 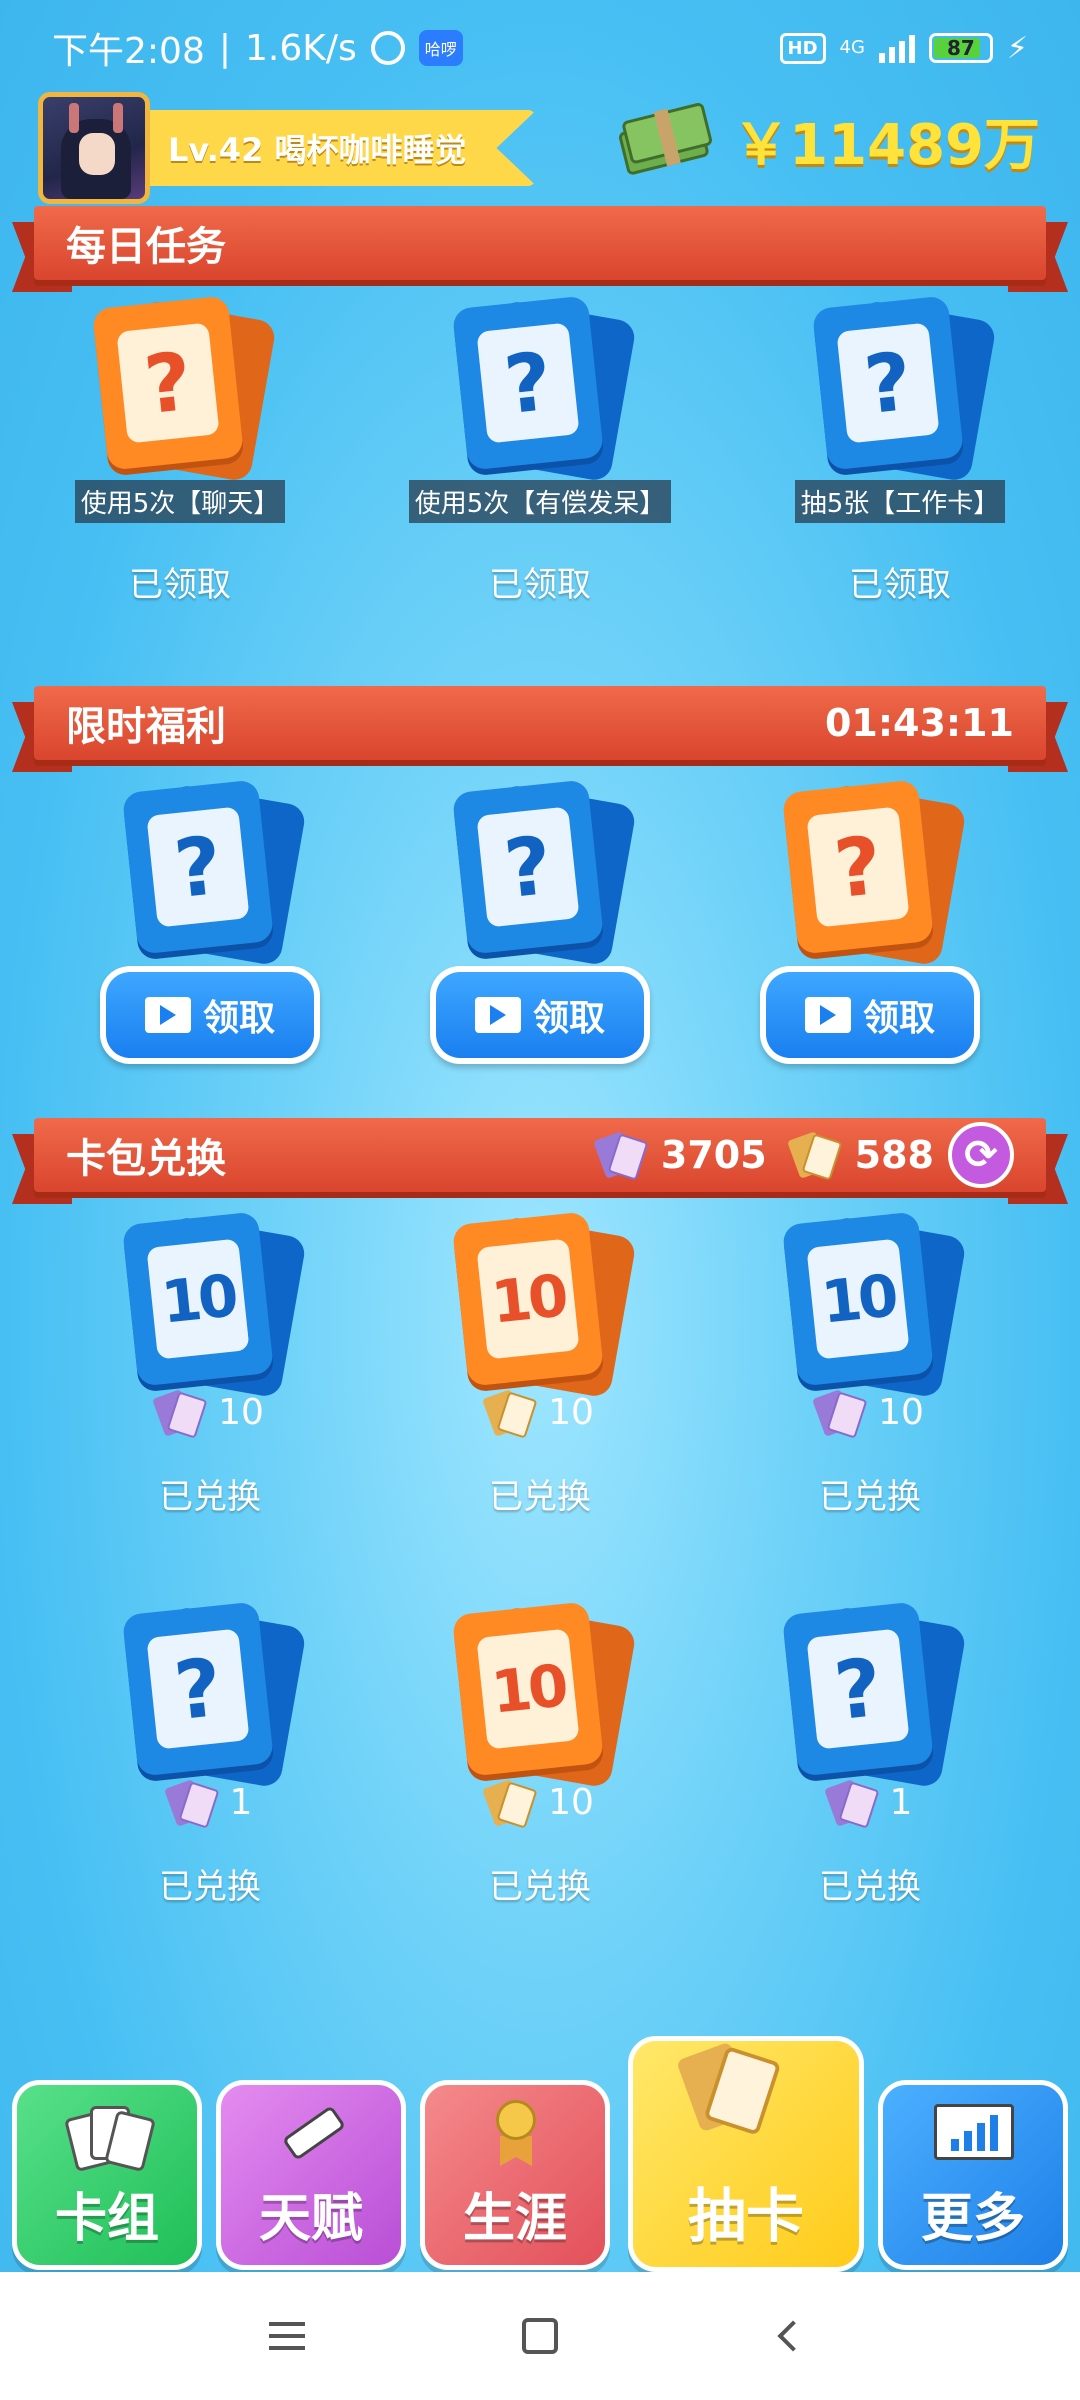 I want to click on exchange-item-5: 10 10 已兑换, so click(x=540, y=1754).